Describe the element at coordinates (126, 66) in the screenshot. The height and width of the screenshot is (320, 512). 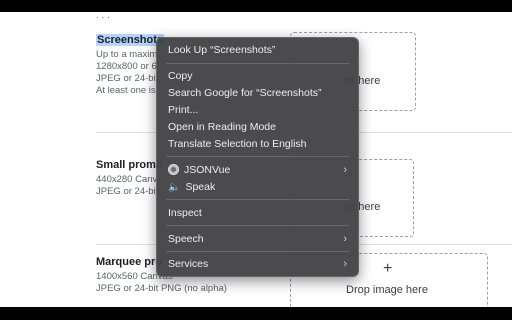
I see `screenshots-line-2: 1280x800 or 6` at that location.